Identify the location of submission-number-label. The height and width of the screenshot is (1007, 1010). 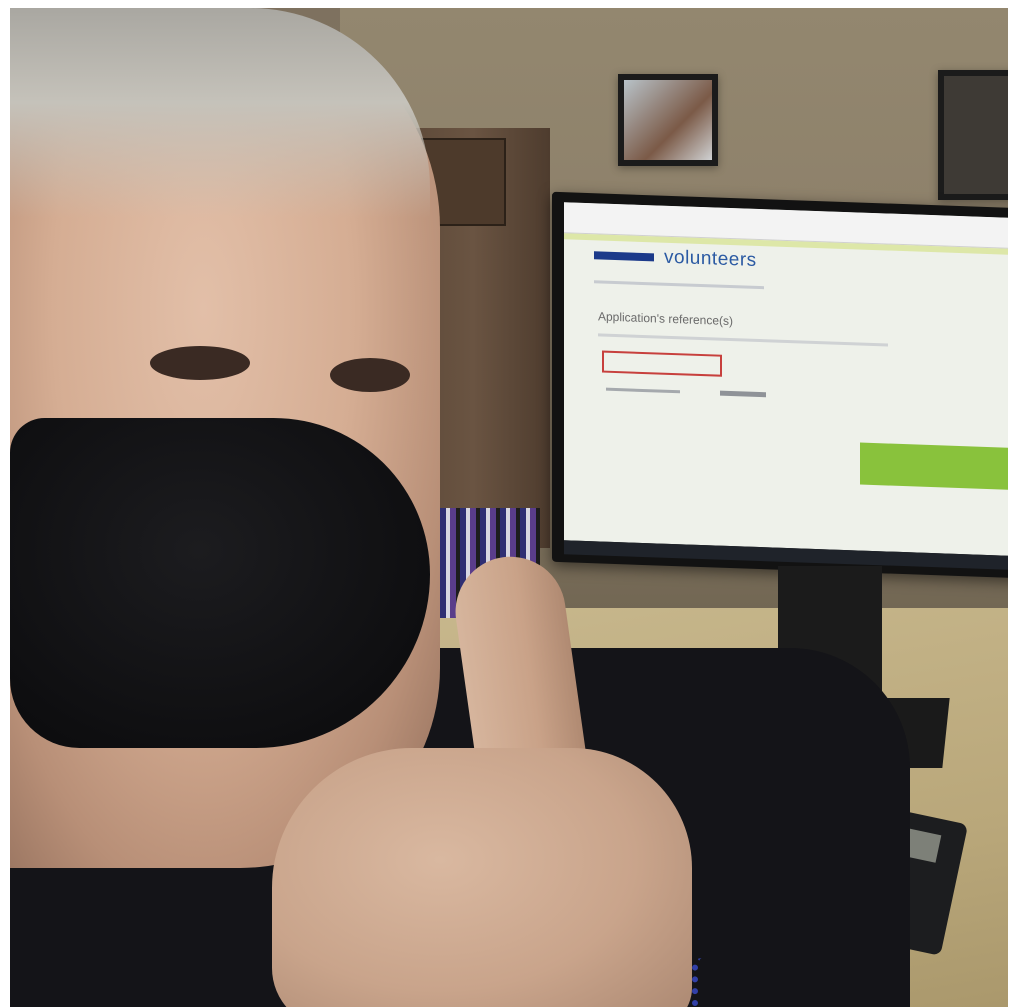
(643, 390).